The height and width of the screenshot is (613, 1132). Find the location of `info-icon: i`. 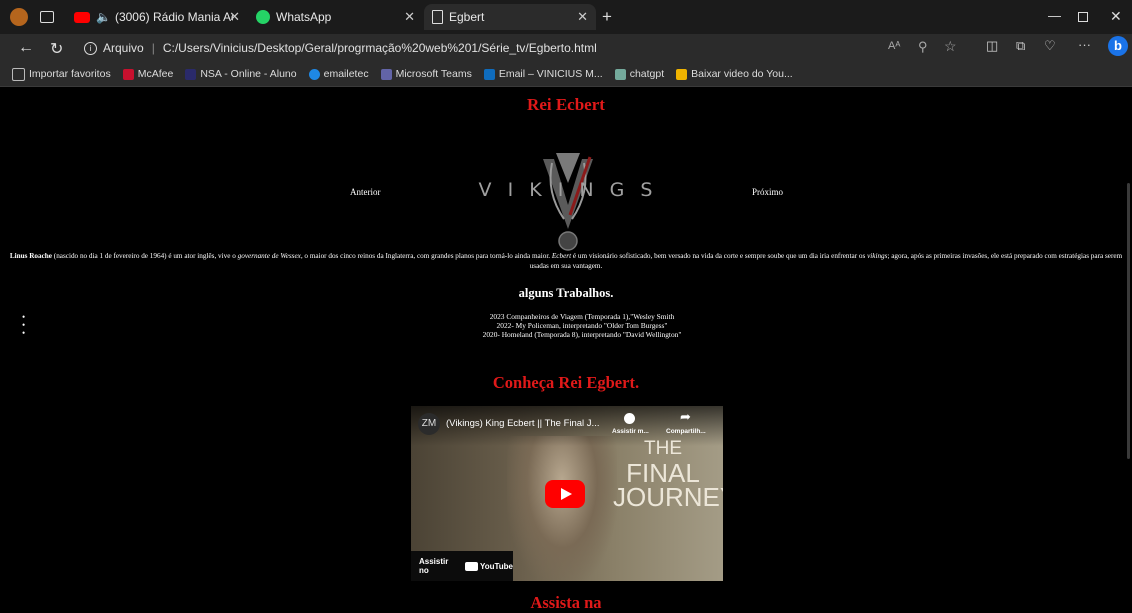

info-icon: i is located at coordinates (90, 48).